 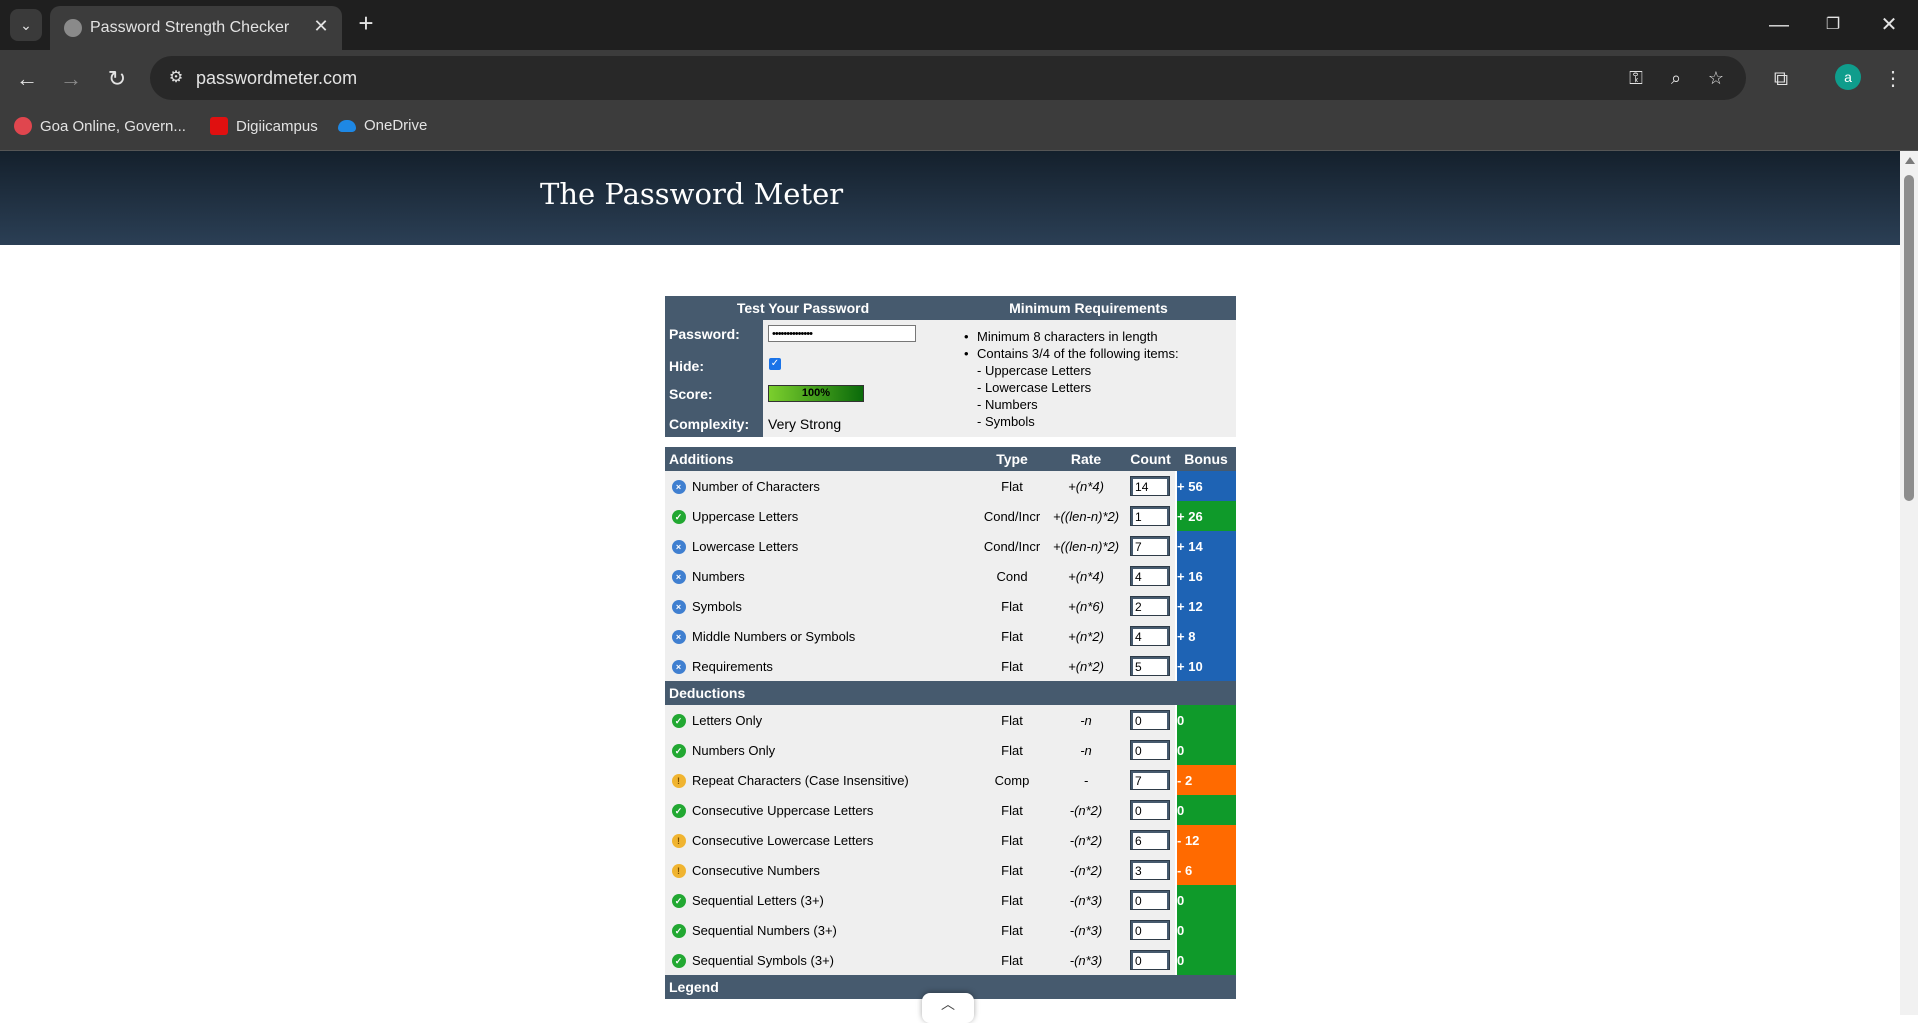 I want to click on menu-icon: ⋮, so click(x=1893, y=79).